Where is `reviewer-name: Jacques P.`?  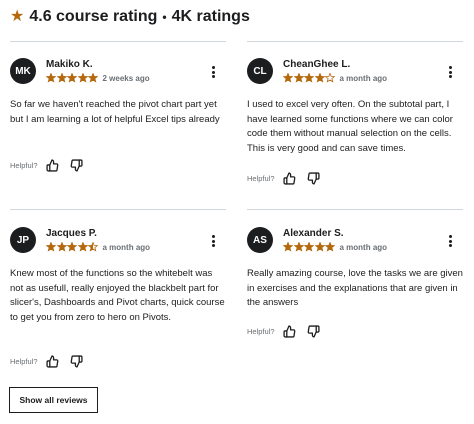
reviewer-name: Jacques P. is located at coordinates (71, 233).